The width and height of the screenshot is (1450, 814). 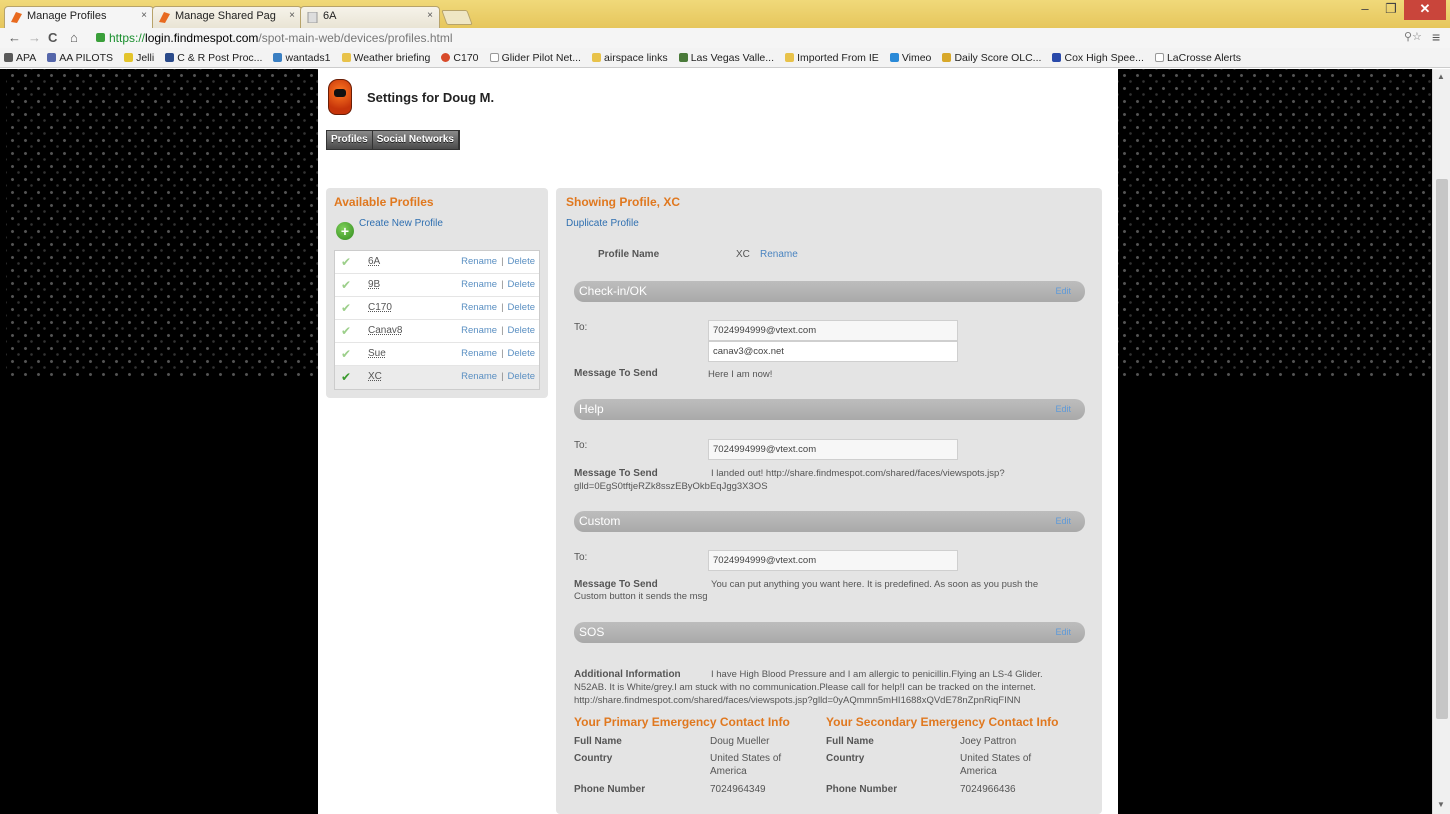 I want to click on scroll-down-icon: ▼, so click(x=1441, y=804).